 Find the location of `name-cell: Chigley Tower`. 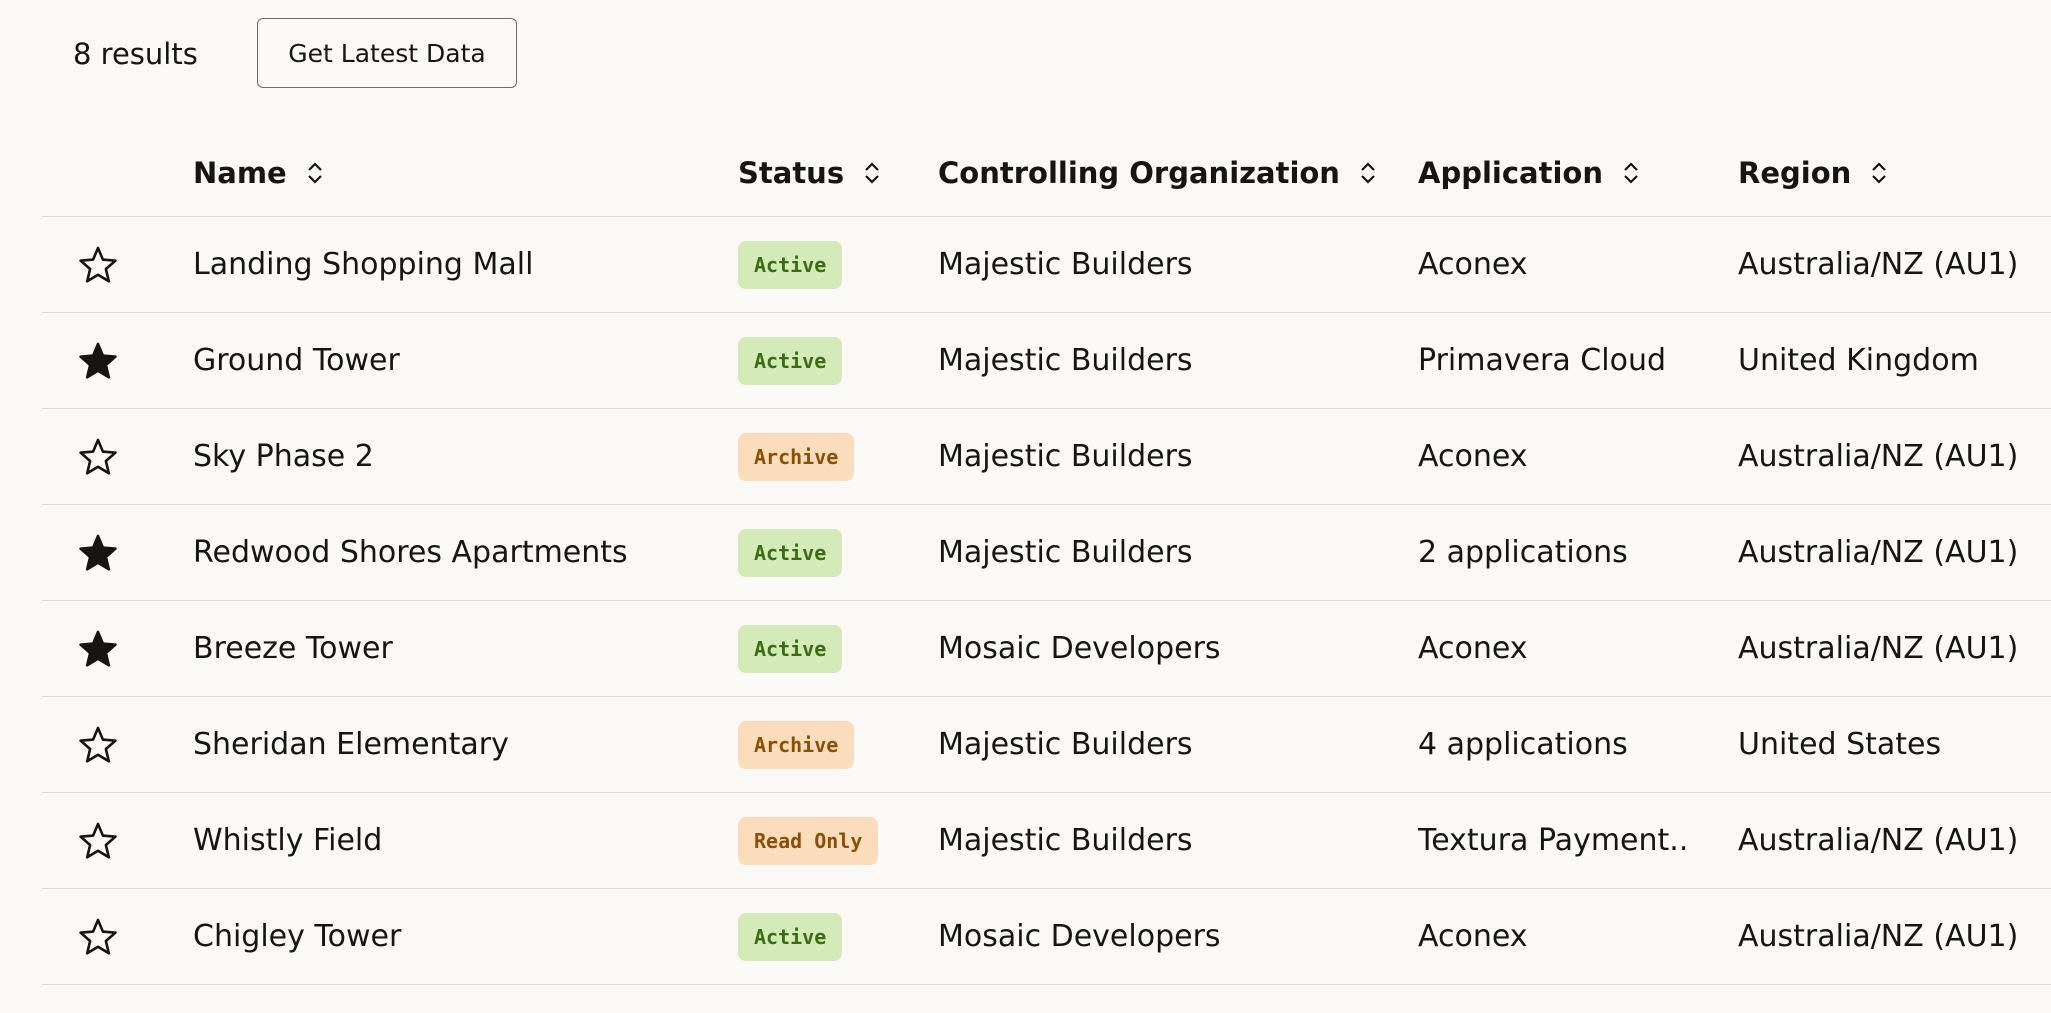

name-cell: Chigley Tower is located at coordinates (465, 936).